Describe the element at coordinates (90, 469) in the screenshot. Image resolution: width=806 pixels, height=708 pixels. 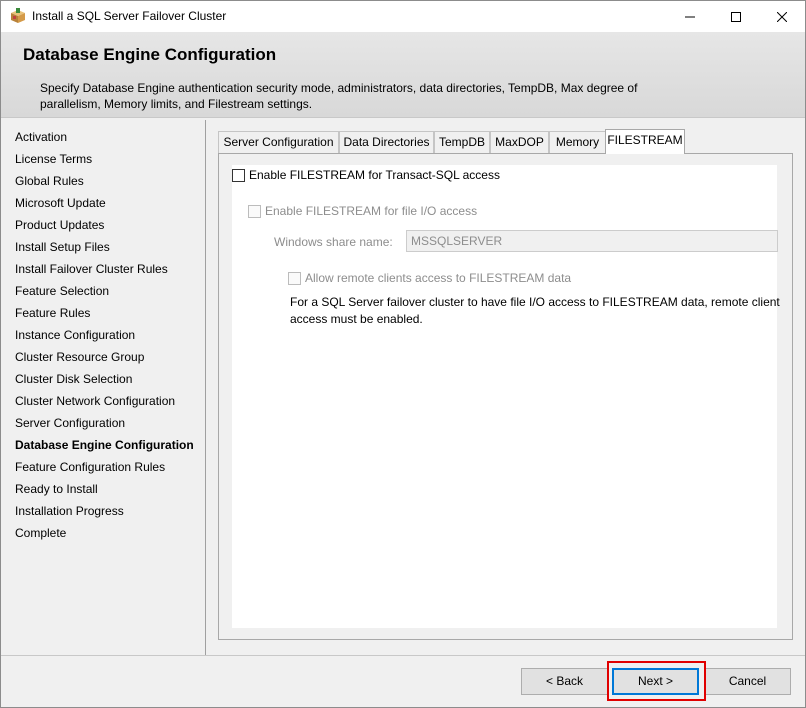
I see `nav-item-feature-configuration-rules: Feature Configuration Rules` at that location.